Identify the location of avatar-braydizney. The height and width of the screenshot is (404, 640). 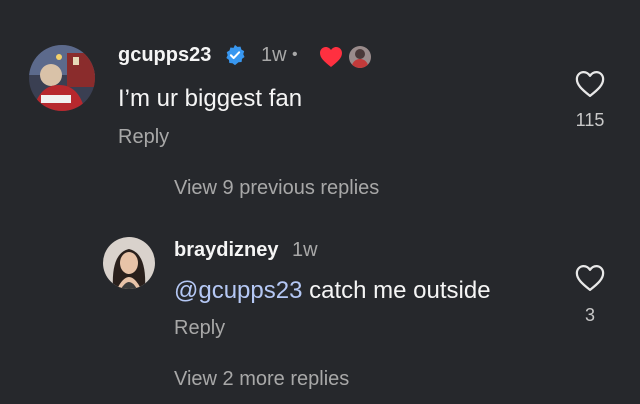
(129, 263).